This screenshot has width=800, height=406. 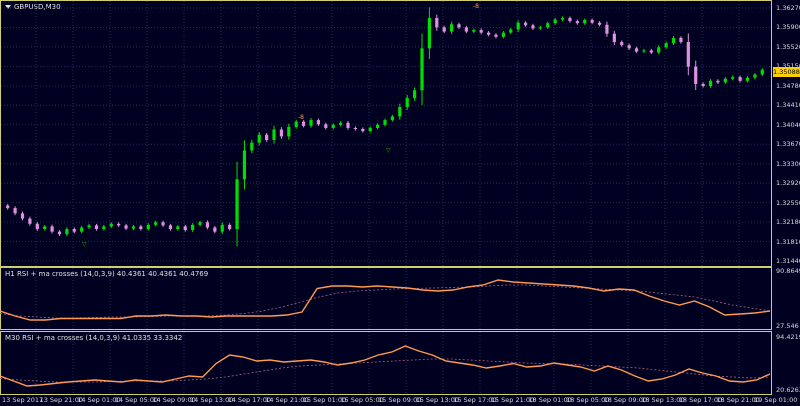 What do you see at coordinates (787, 326) in the screenshot?
I see `rsi-tick-label: 27.546` at bounding box center [787, 326].